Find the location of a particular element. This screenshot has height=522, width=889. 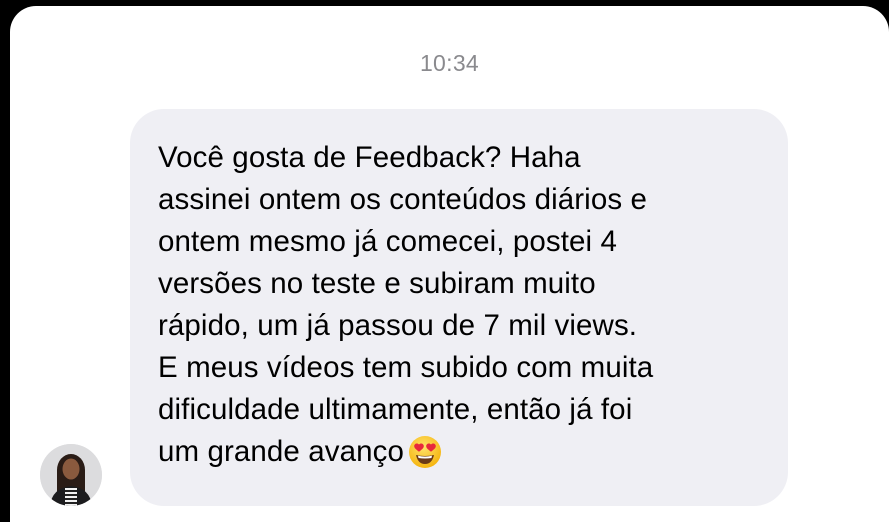

avatar-photo-icon is located at coordinates (71, 475).